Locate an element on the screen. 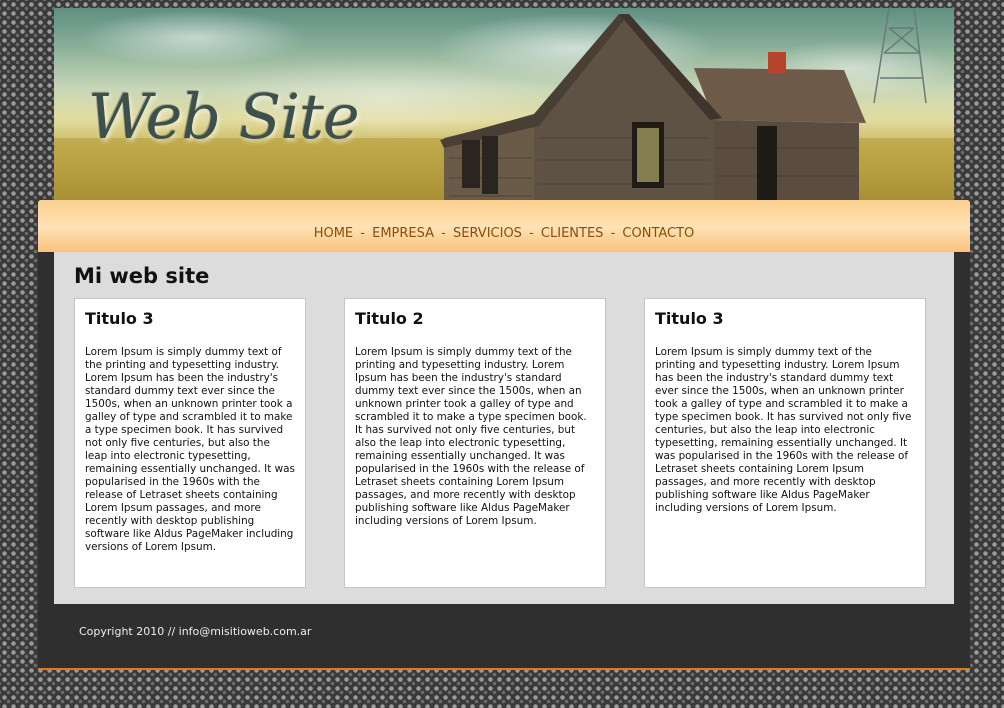 The image size is (1004, 708). nav-item-empresa: EMPRESA is located at coordinates (403, 233).